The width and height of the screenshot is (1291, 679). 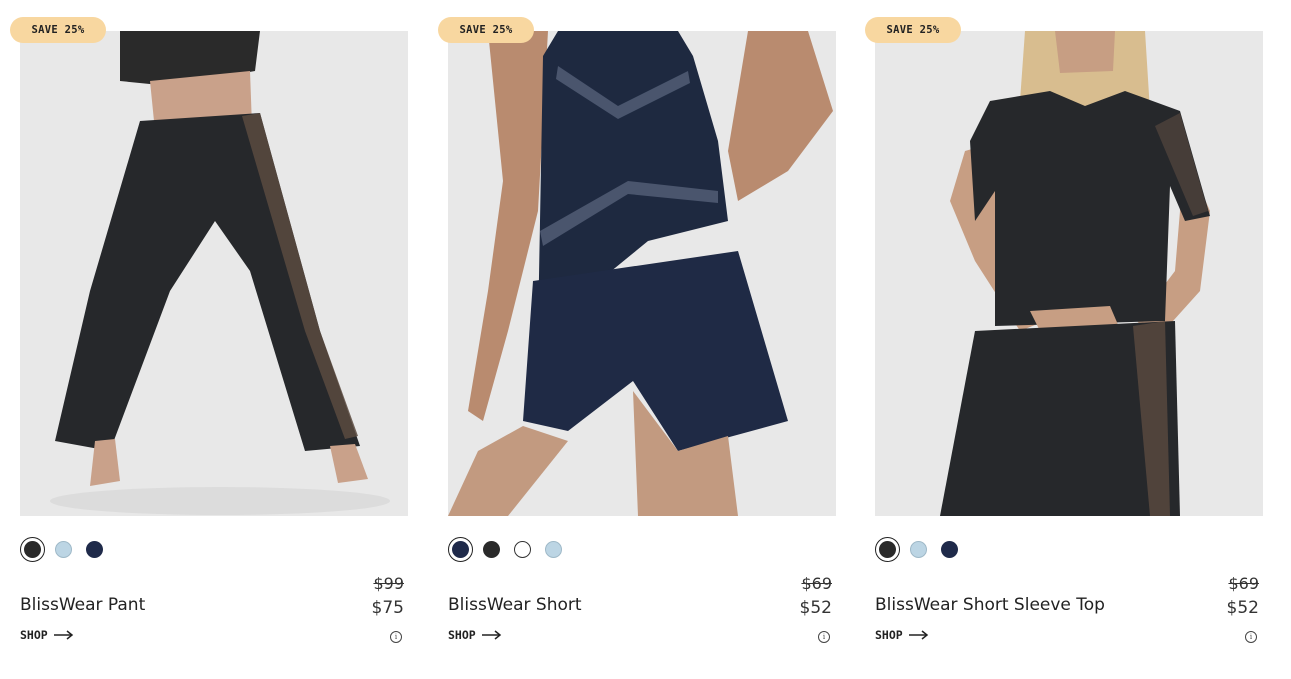 I want to click on product-name: BlissWear Pant, so click(x=82, y=605).